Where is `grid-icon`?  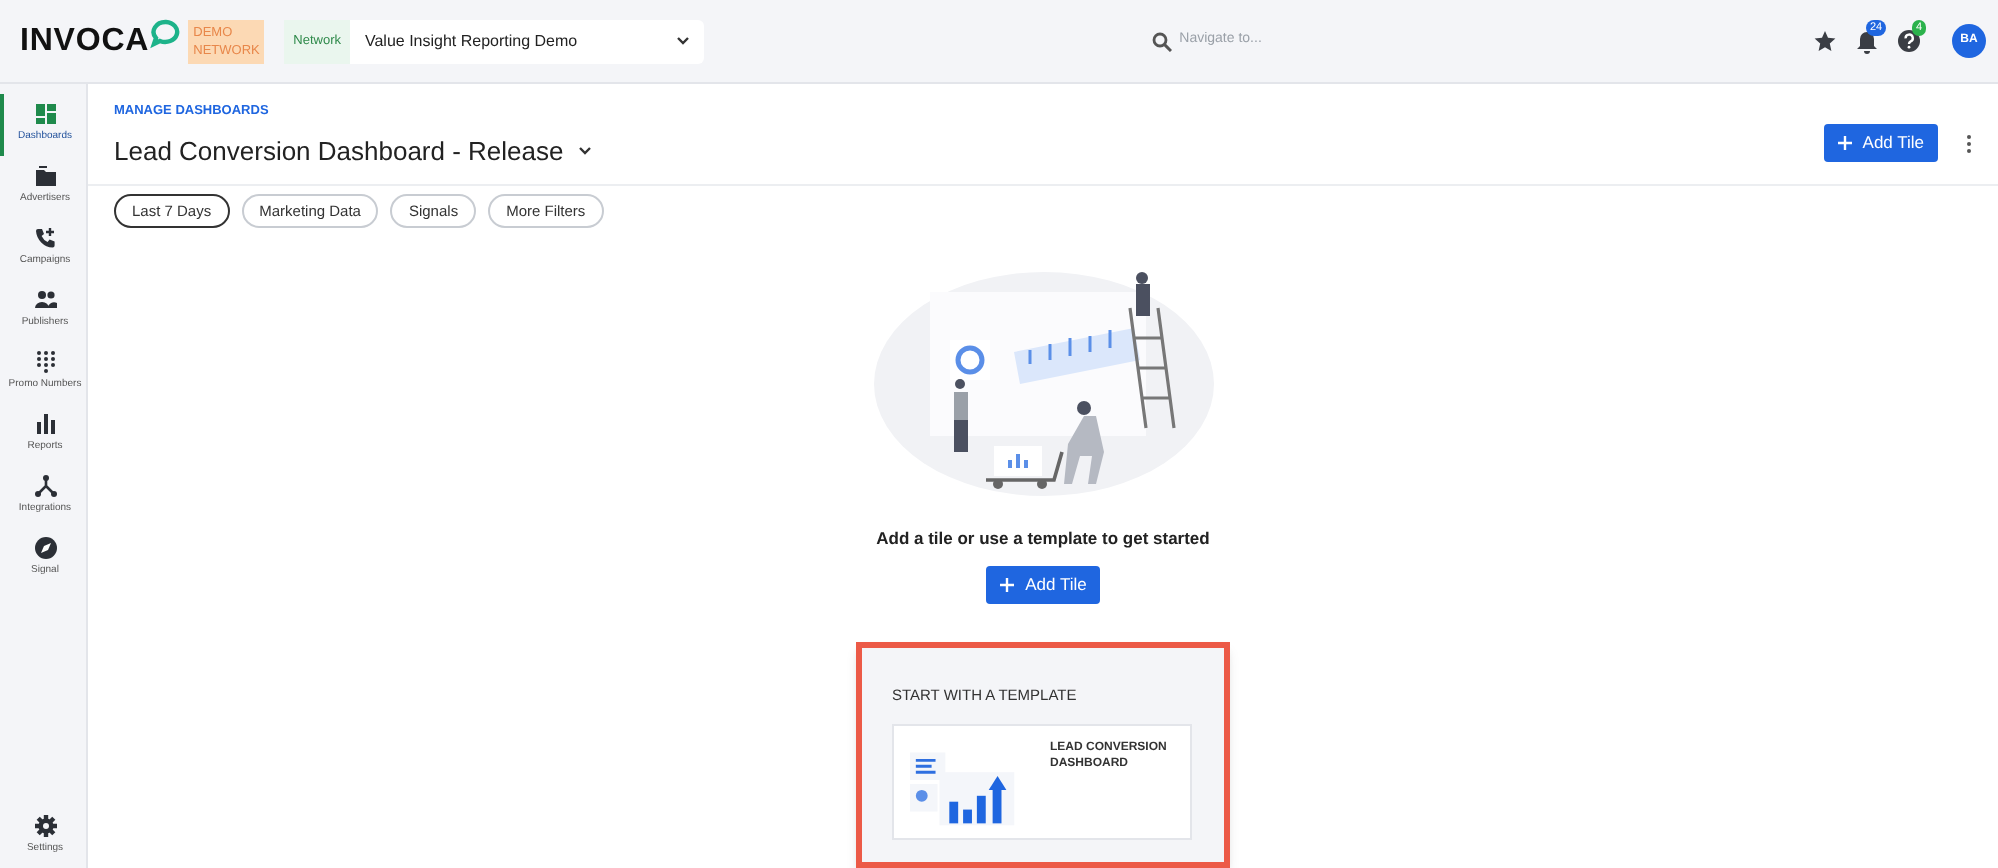 grid-icon is located at coordinates (45, 114).